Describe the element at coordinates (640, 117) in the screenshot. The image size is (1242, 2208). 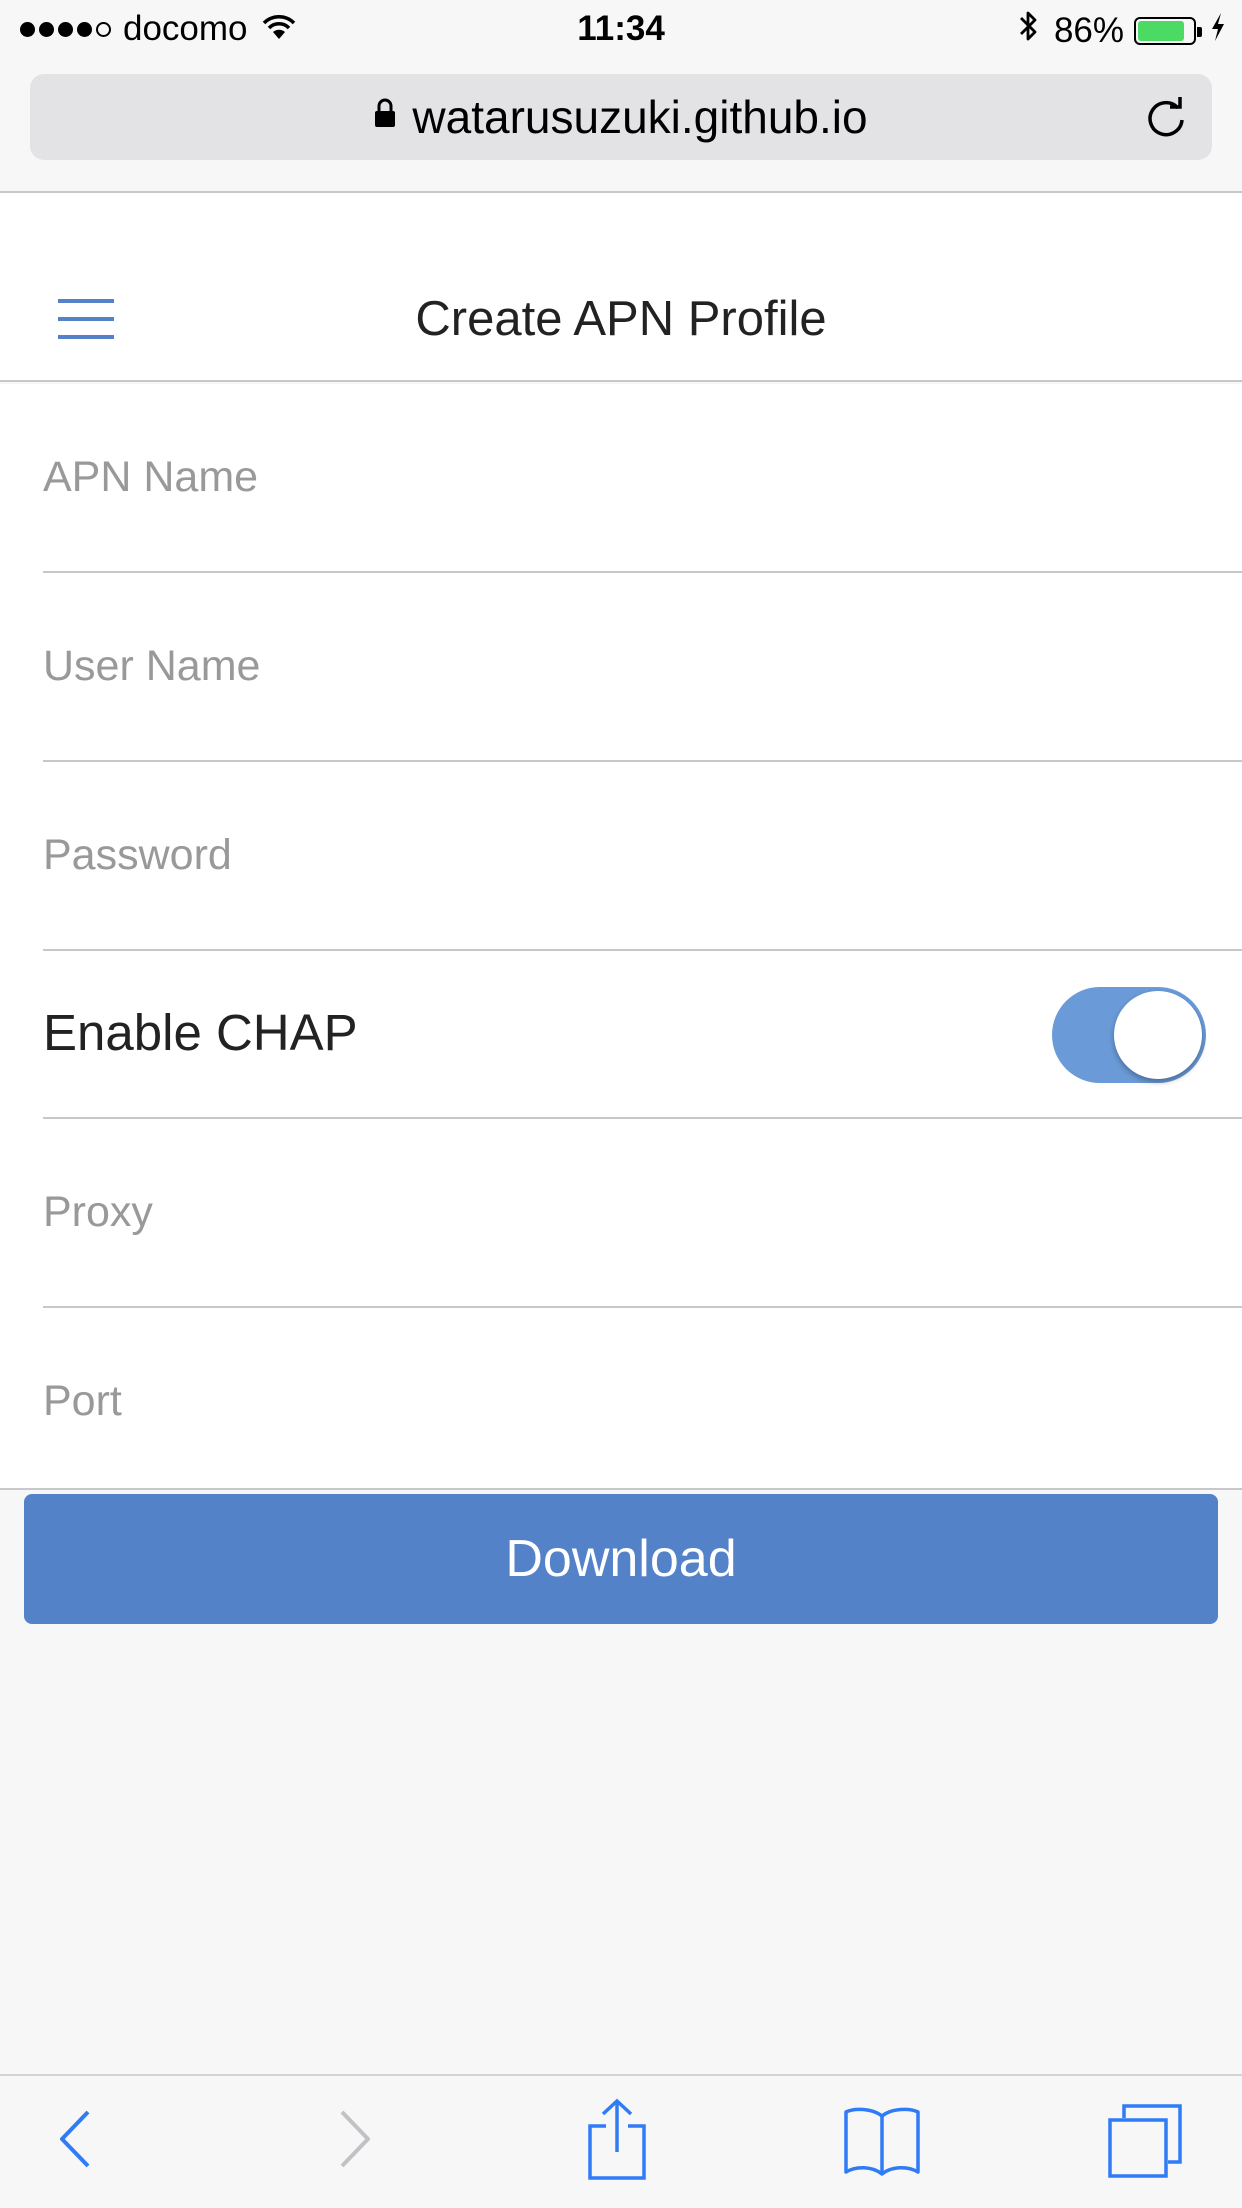
I see `url-text: watarusuzuki.github.io` at that location.